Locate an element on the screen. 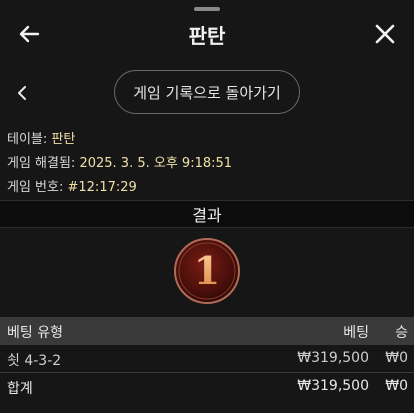 The width and height of the screenshot is (414, 413). info-table: 테이블: 판탄 is located at coordinates (119, 140).